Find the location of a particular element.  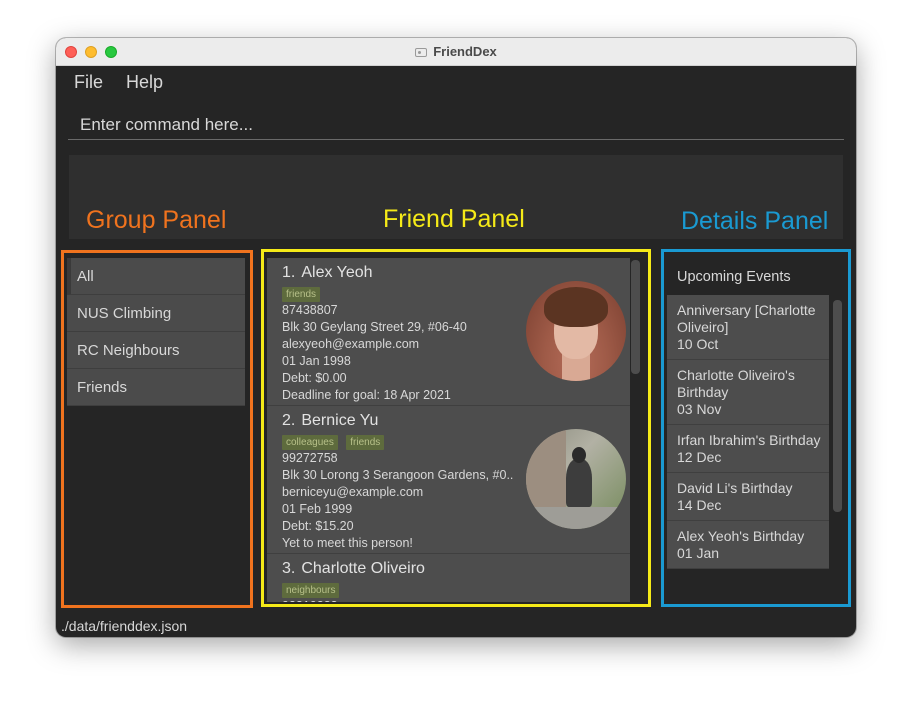

app-image-icon is located at coordinates (421, 52).